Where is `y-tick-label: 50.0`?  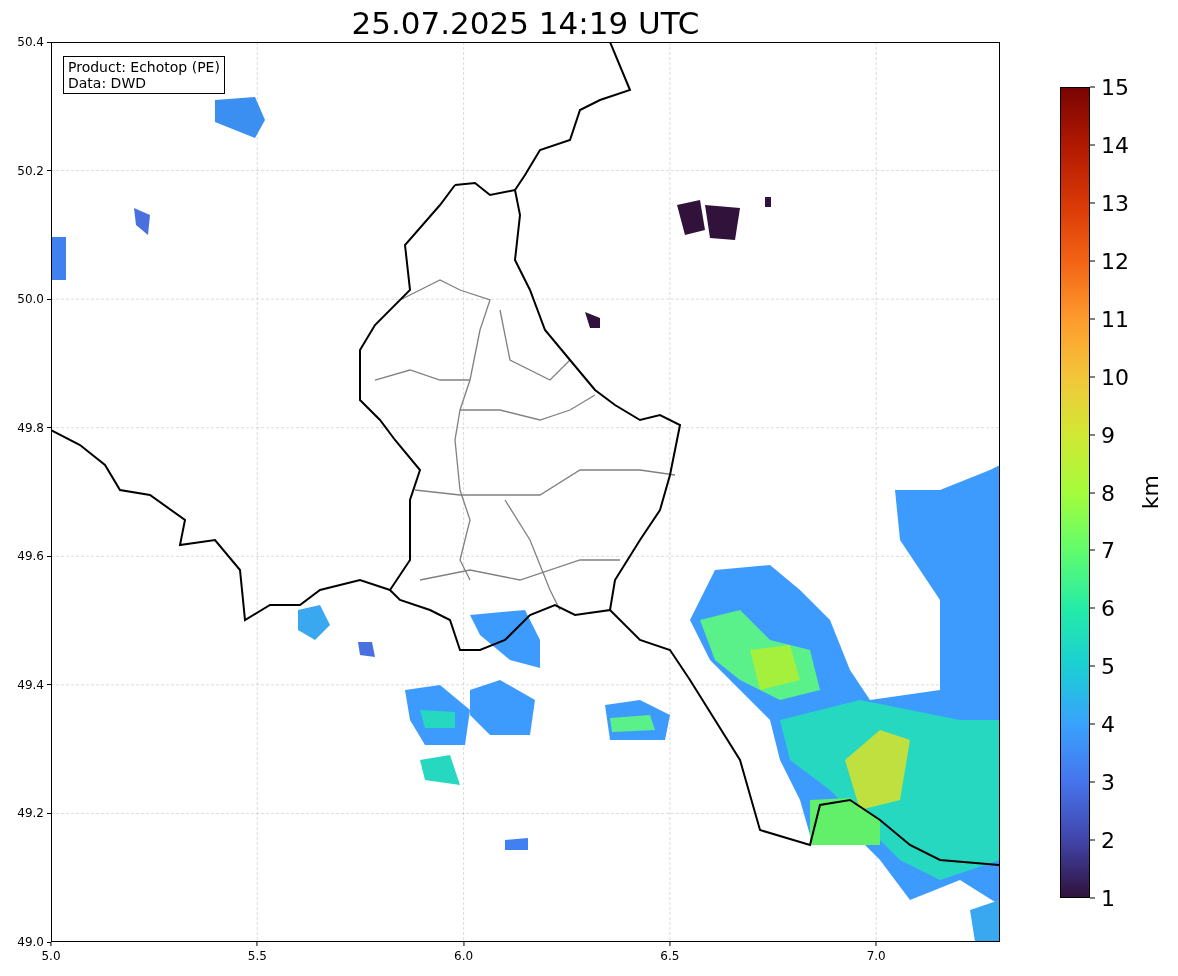 y-tick-label: 50.0 is located at coordinates (30, 299).